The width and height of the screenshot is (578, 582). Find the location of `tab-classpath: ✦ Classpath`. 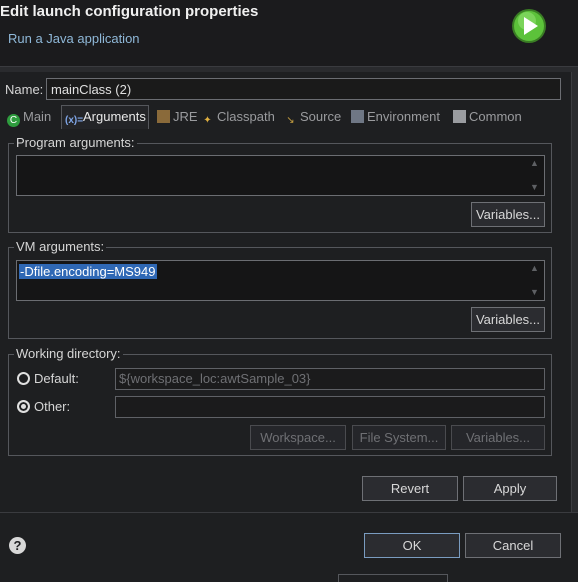

tab-classpath: ✦ Classpath is located at coordinates (237, 117).